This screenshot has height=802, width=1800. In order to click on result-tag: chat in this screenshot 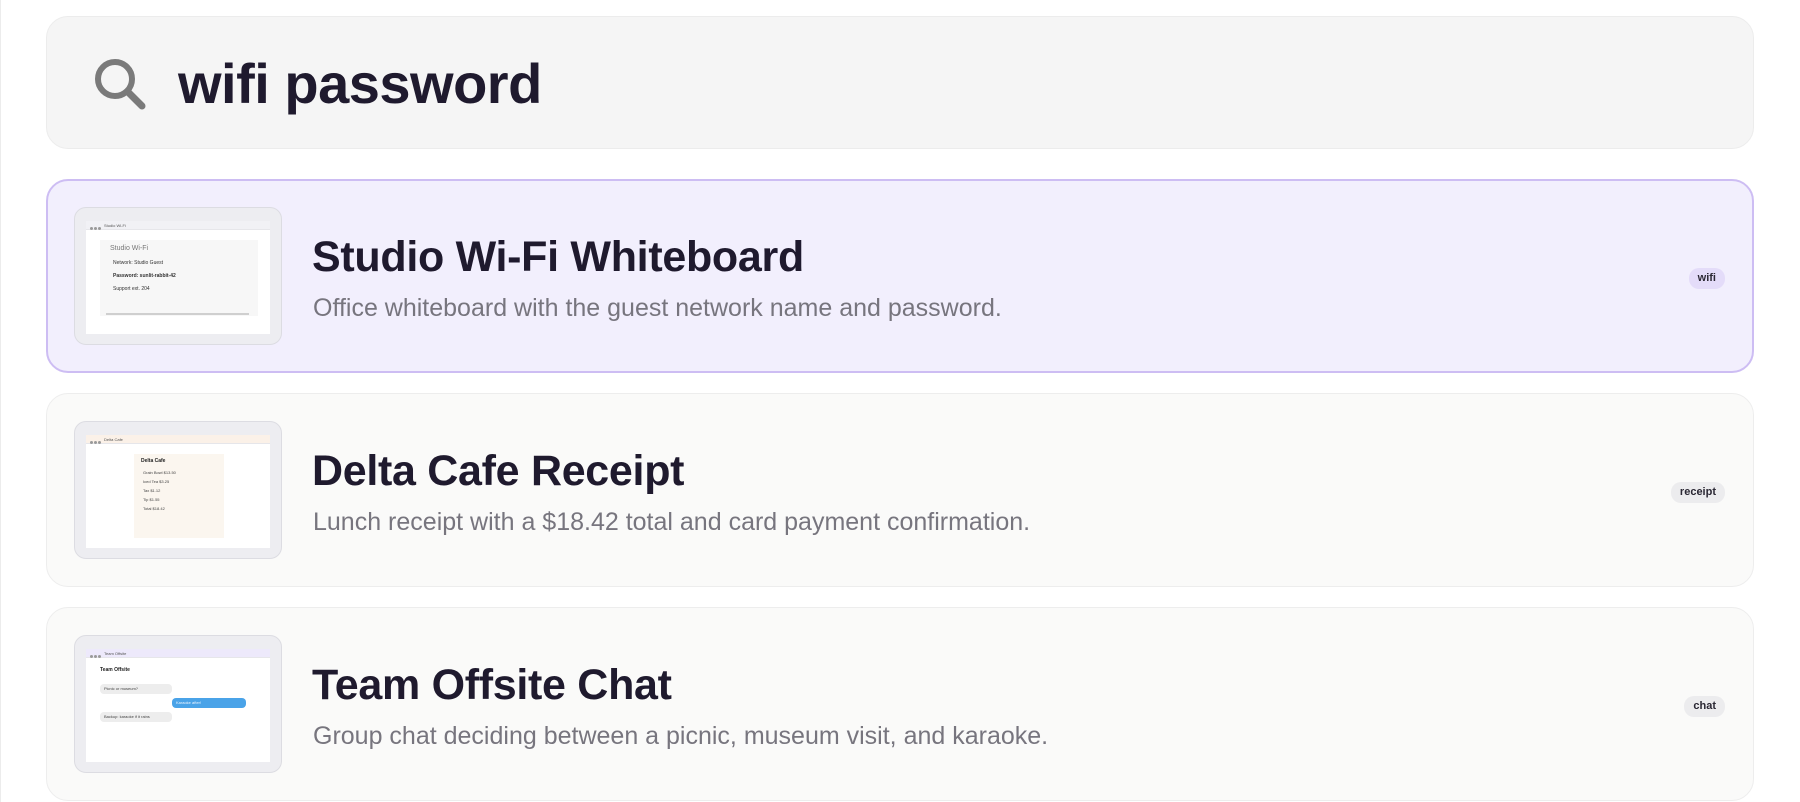, I will do `click(1704, 706)`.